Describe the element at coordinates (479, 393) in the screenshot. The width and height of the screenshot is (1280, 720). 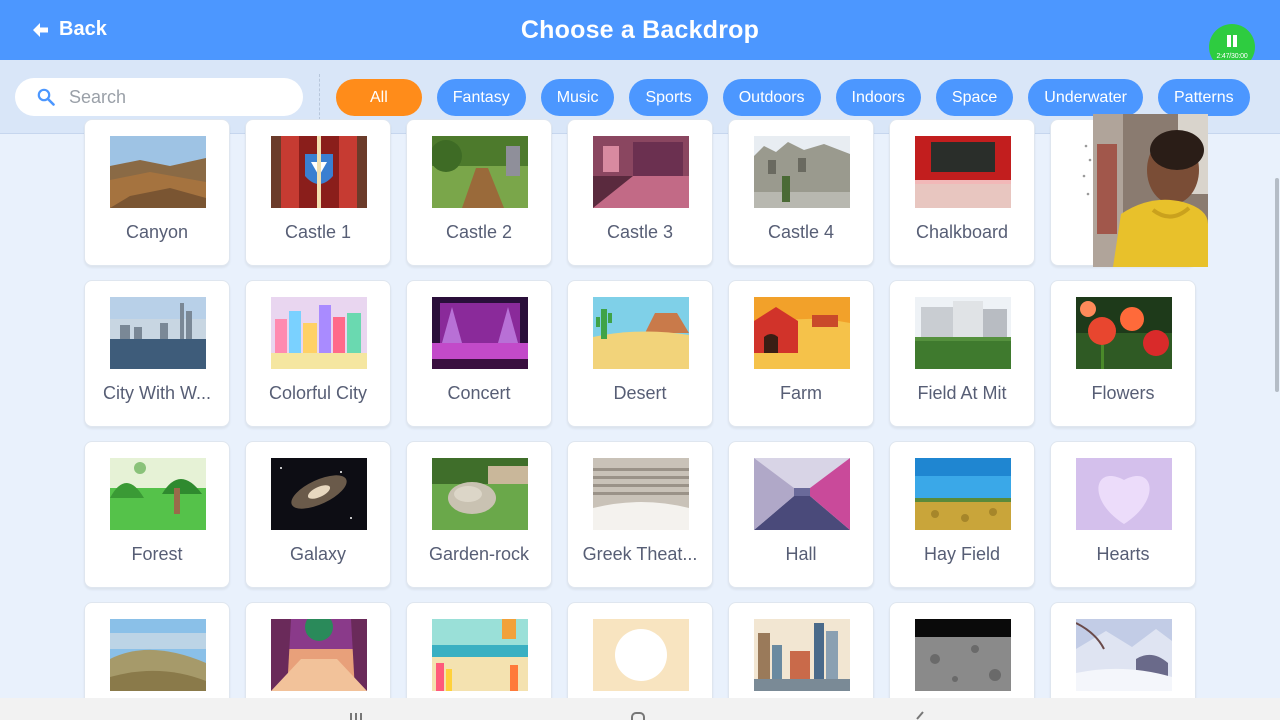
I see `backdrop-label: Concert` at that location.